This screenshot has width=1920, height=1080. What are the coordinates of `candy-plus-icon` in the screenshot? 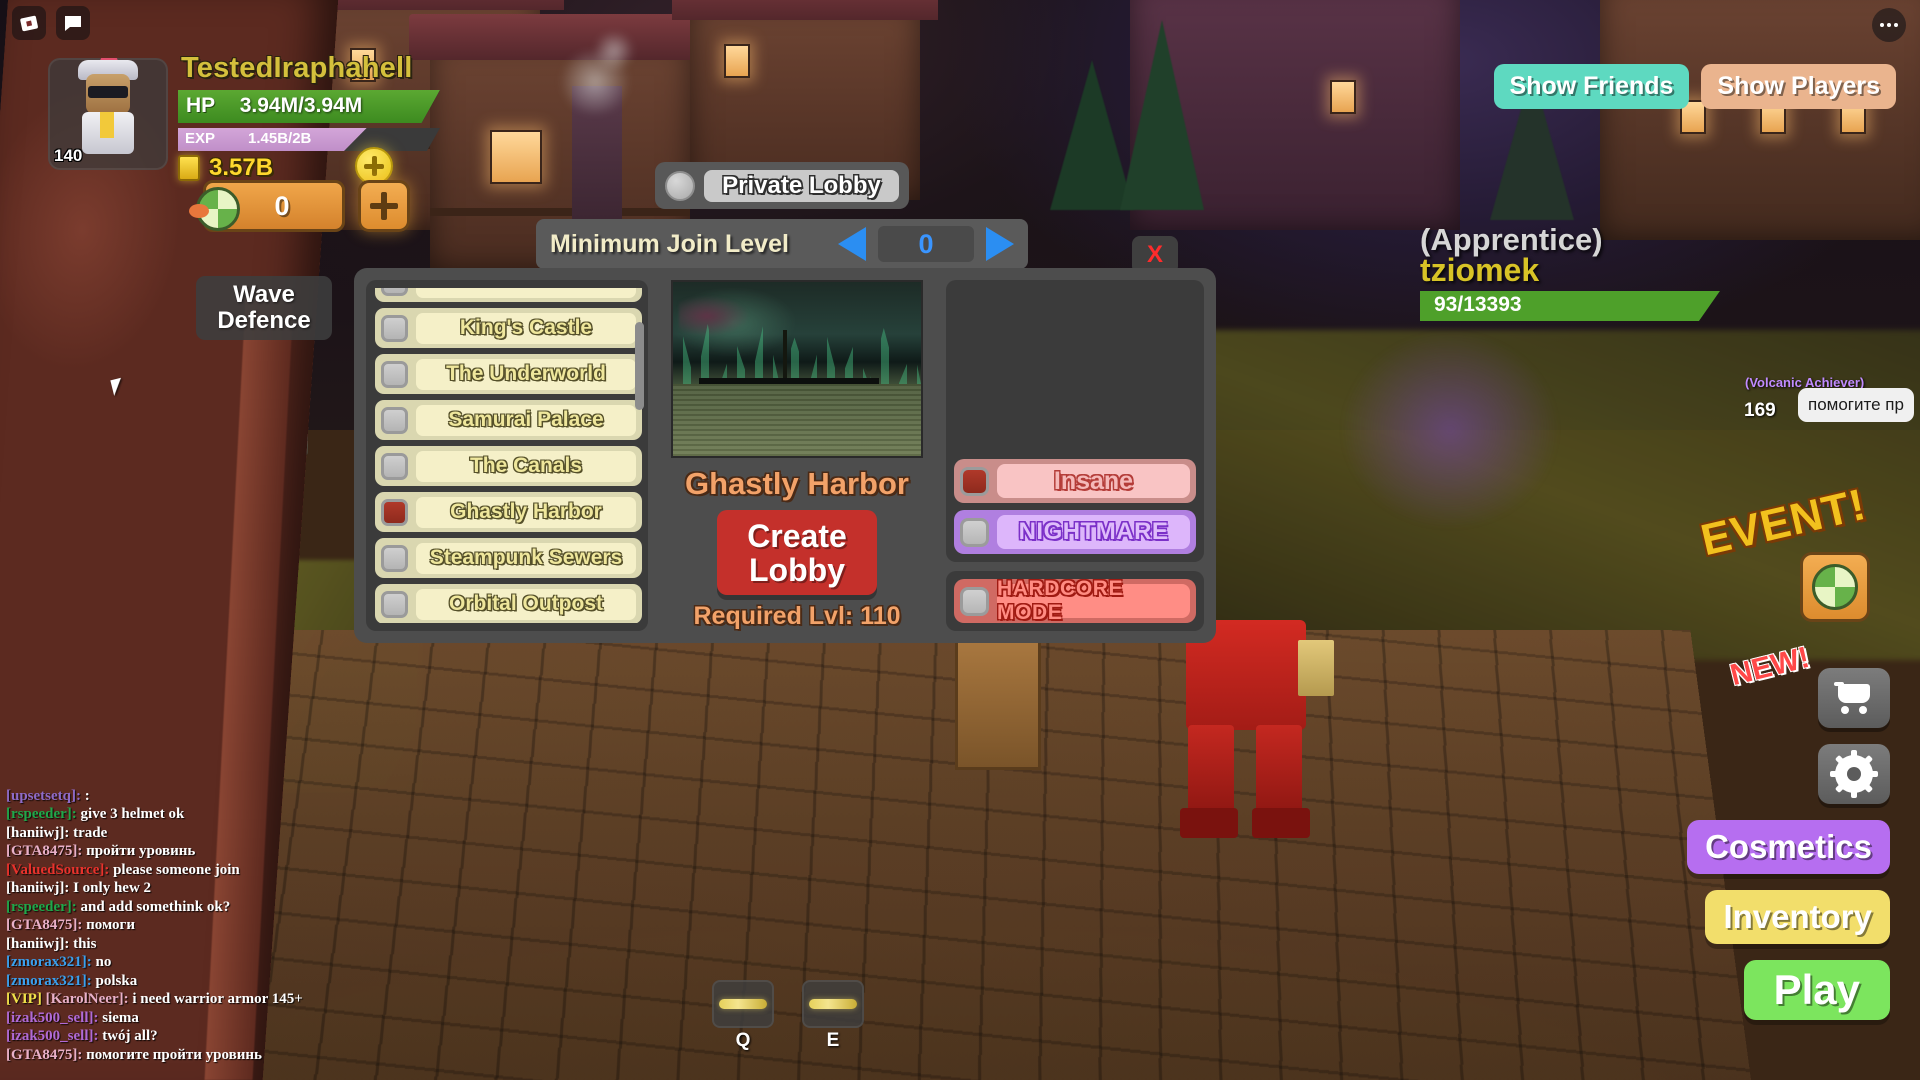 It's located at (384, 206).